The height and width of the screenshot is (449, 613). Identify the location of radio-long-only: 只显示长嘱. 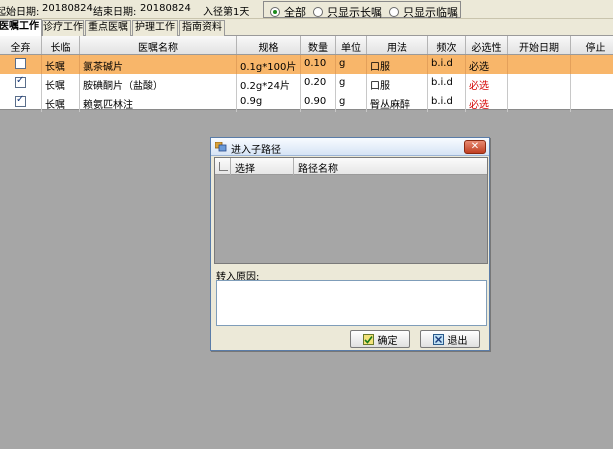
(347, 12).